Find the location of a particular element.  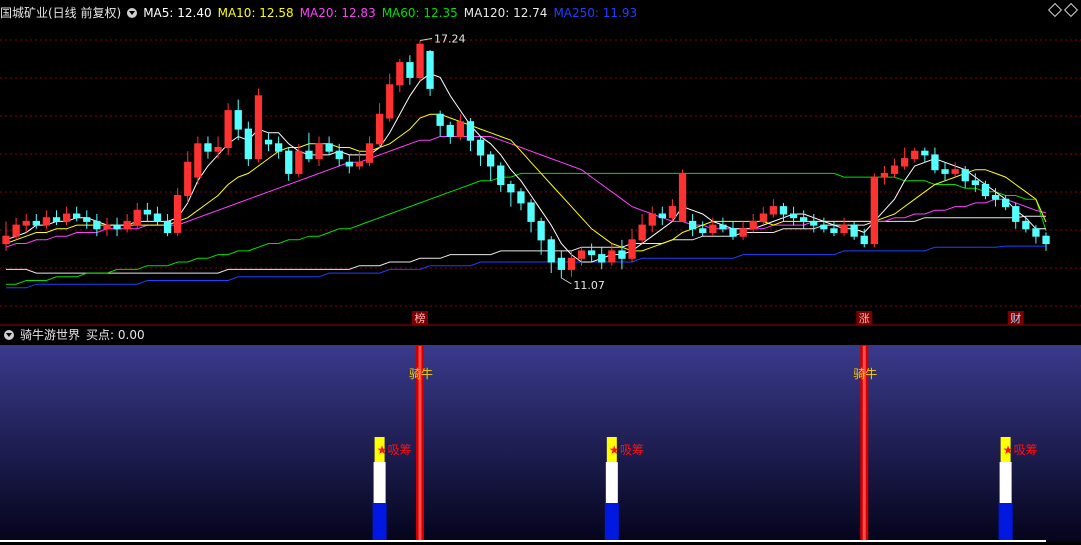

low-pointer is located at coordinates (566, 281).